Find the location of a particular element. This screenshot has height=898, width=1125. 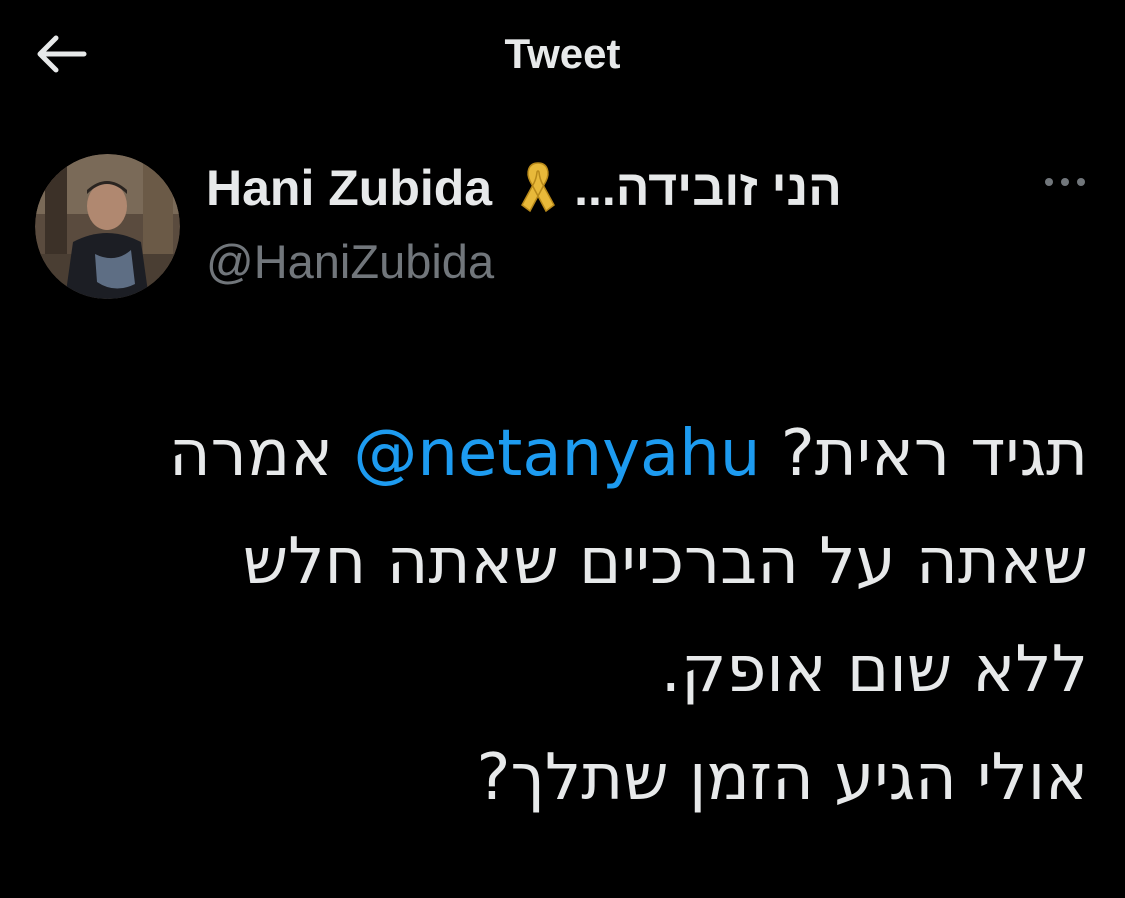

avatar is located at coordinates (107, 226).